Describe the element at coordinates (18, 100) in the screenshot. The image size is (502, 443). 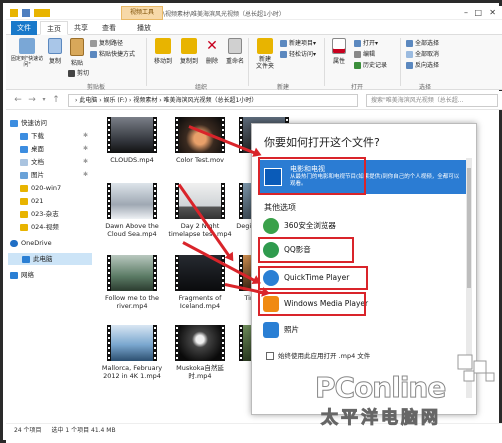
I see `back-arrow-icon: ←` at that location.